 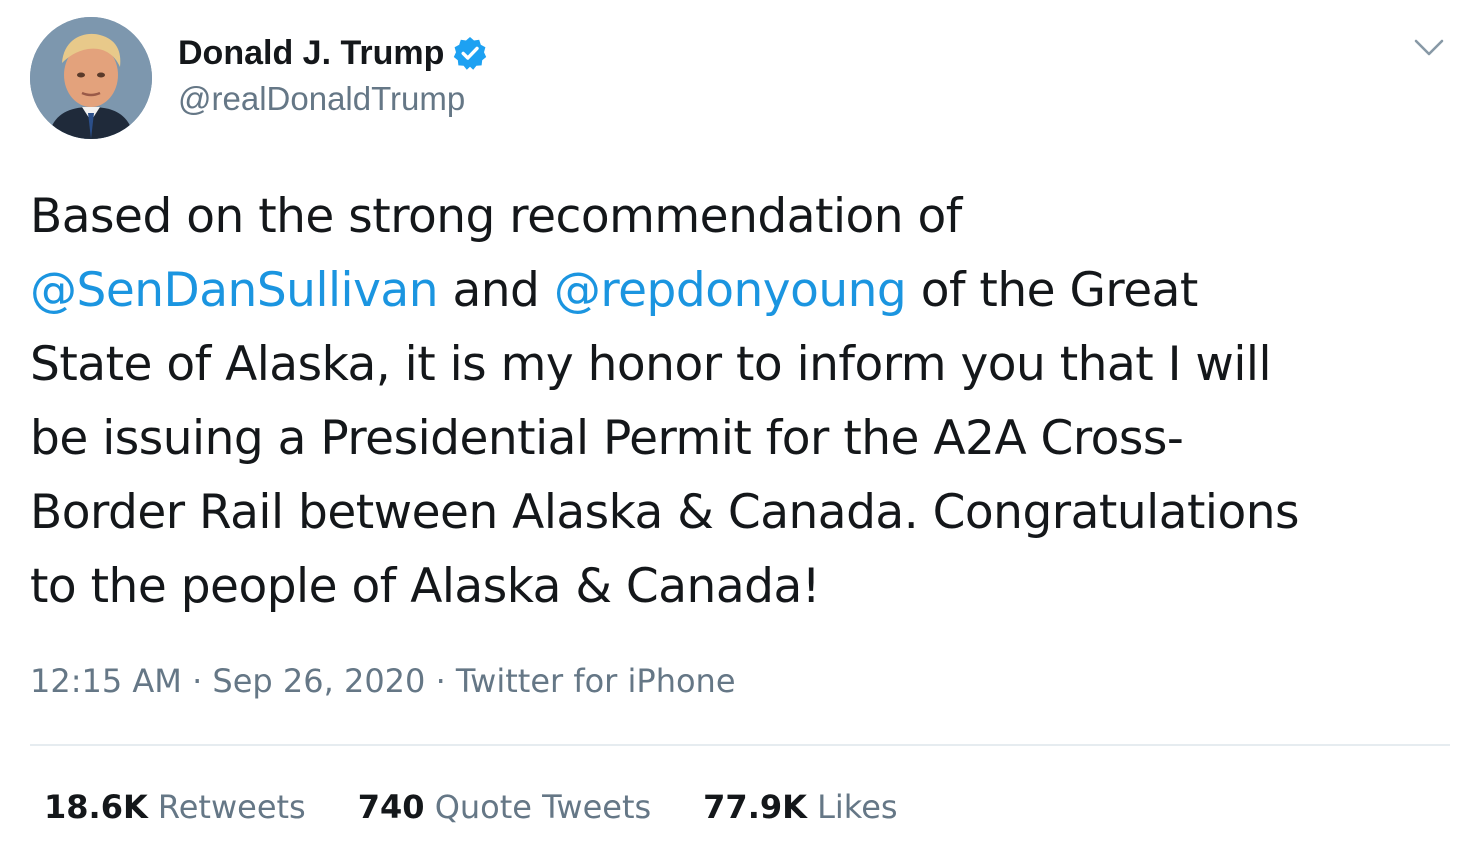 What do you see at coordinates (226, 807) in the screenshot?
I see `retweets-label: Retweets` at bounding box center [226, 807].